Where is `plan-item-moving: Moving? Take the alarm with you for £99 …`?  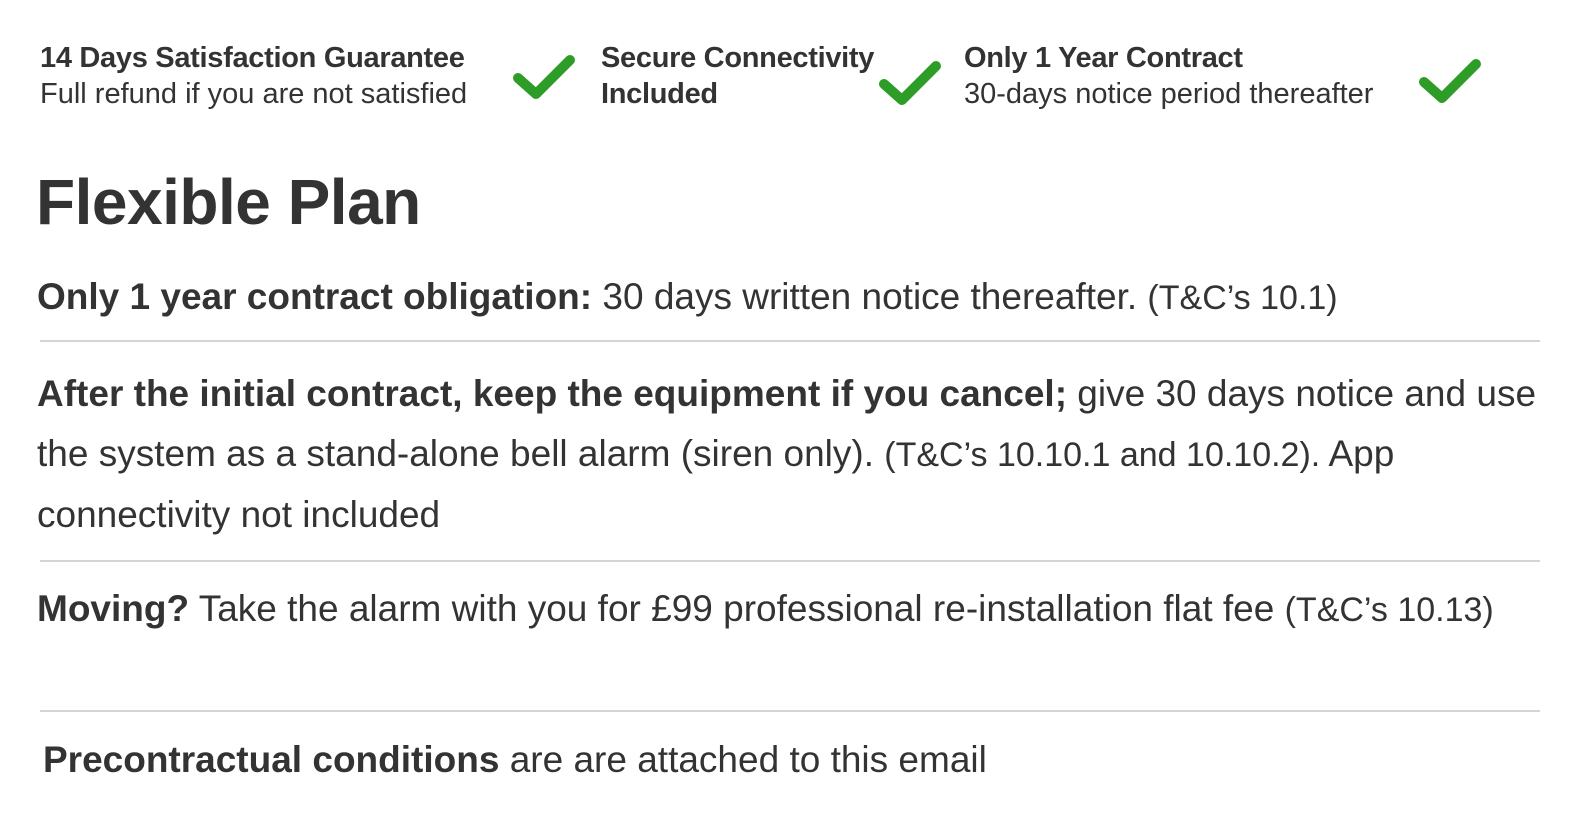 plan-item-moving: Moving? Take the alarm with you for £99 … is located at coordinates (789, 609).